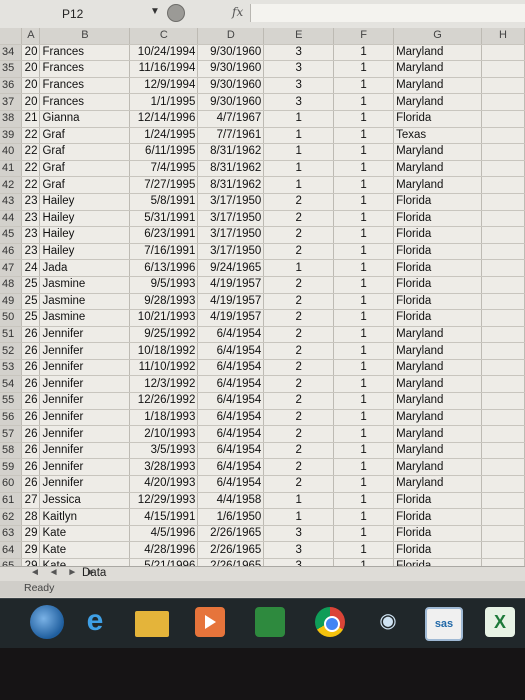 This screenshot has height=700, width=525. What do you see at coordinates (270, 622) in the screenshot?
I see `project-app-icon` at bounding box center [270, 622].